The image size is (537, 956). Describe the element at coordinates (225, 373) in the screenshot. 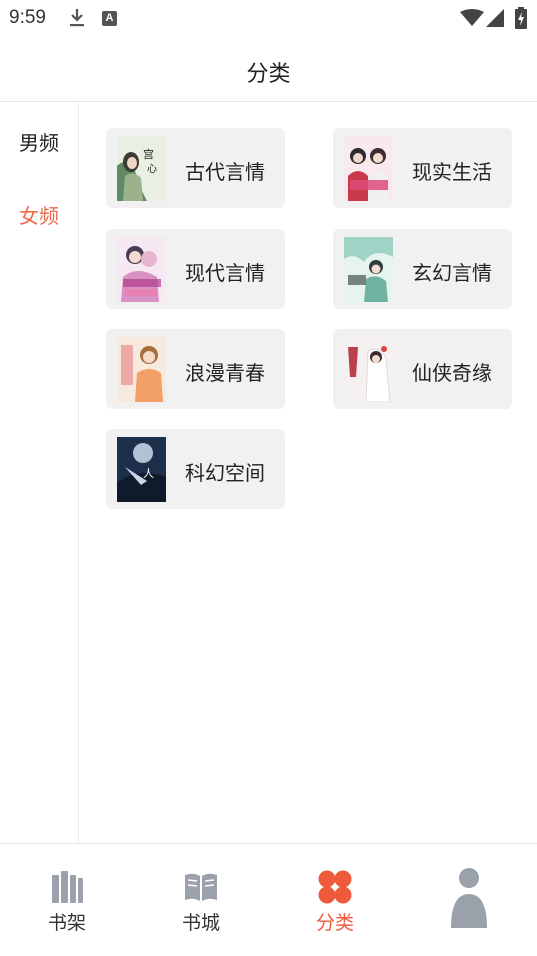

I see `category-label: 浪漫青春` at that location.